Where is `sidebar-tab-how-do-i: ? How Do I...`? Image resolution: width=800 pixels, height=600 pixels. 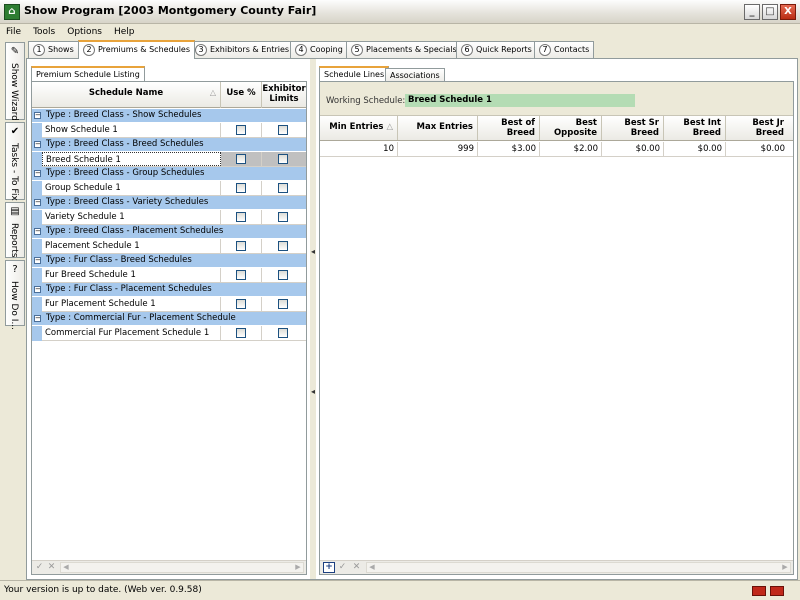
sidebar-tab-how-do-i: ? How Do I... is located at coordinates (15, 293).